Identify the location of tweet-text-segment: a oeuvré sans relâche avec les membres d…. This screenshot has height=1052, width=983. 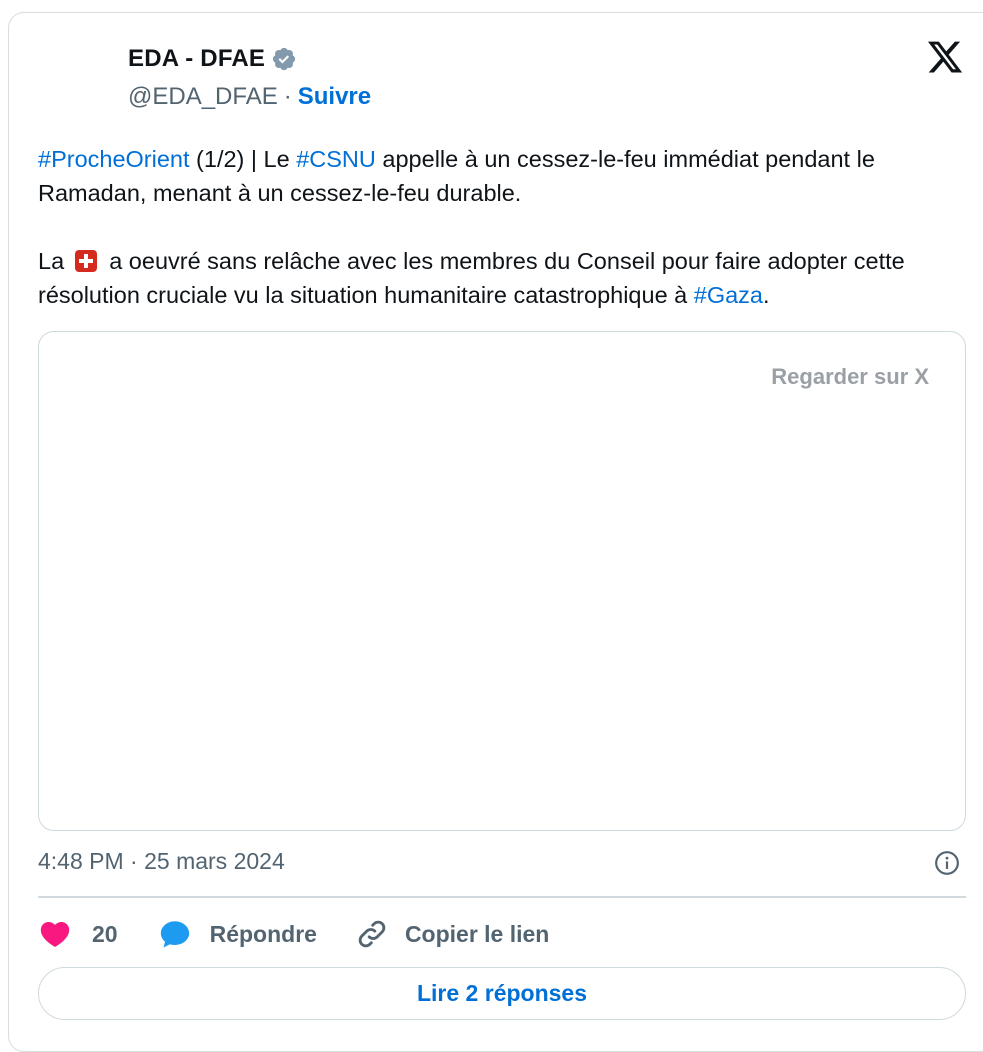
(471, 278).